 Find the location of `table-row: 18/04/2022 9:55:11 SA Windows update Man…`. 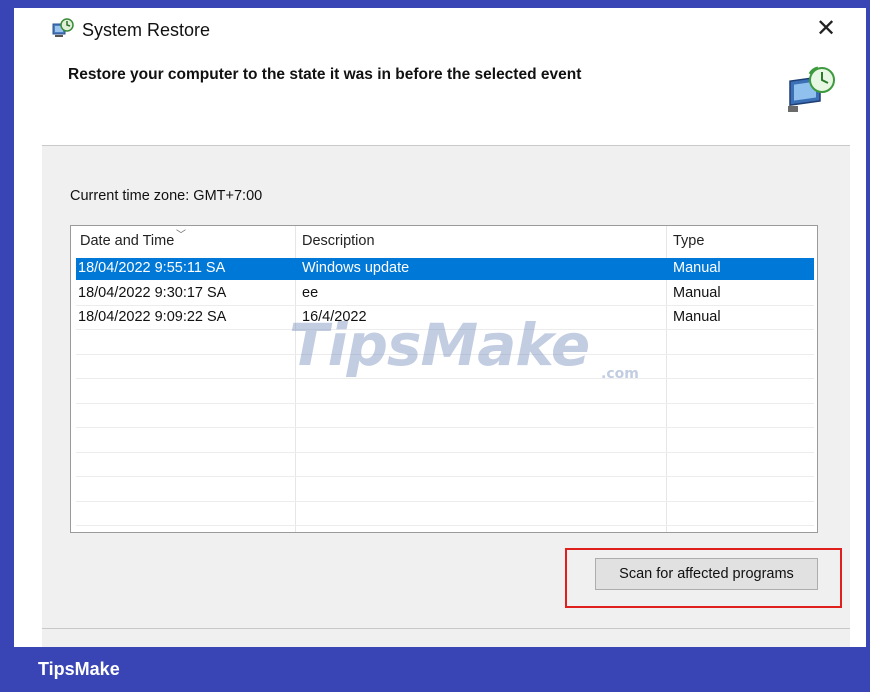

table-row: 18/04/2022 9:55:11 SA Windows update Man… is located at coordinates (445, 269).